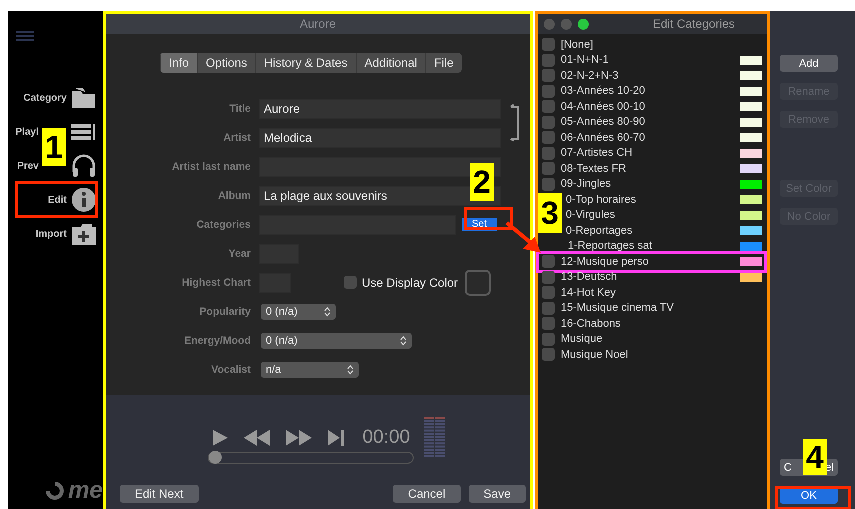 This screenshot has width=855, height=509. Describe the element at coordinates (230, 370) in the screenshot. I see `field-label: Vocalist` at that location.